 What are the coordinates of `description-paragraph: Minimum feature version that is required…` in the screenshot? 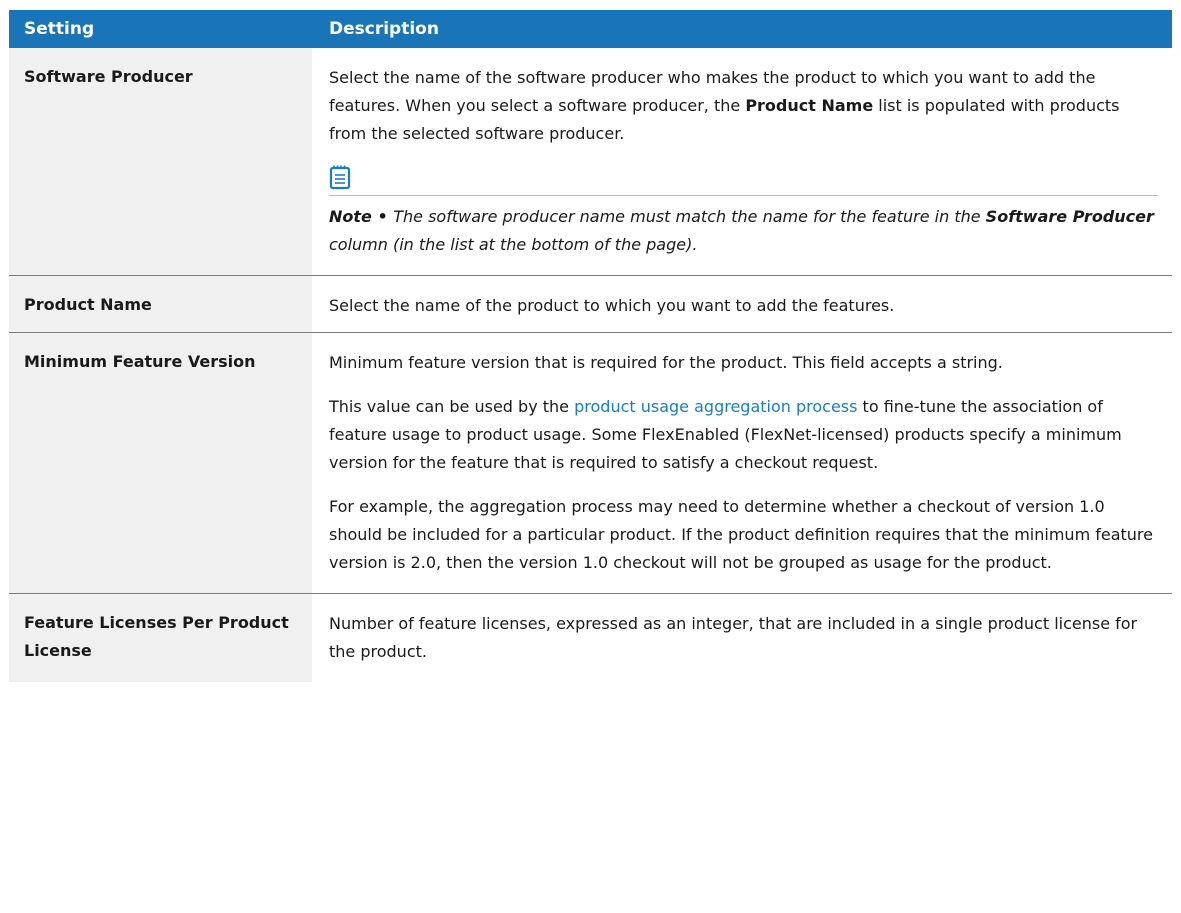 It's located at (666, 362).